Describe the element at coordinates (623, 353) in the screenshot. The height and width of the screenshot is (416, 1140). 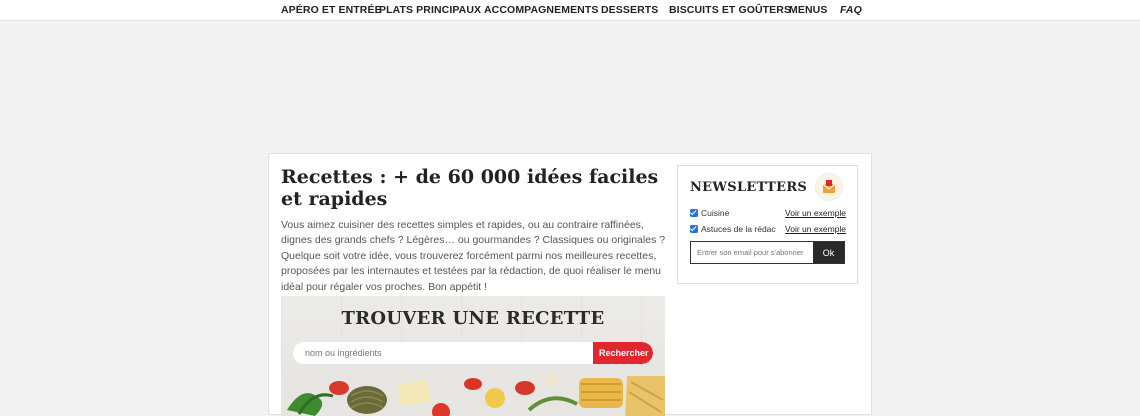
I see `search-button: Rechercher` at that location.